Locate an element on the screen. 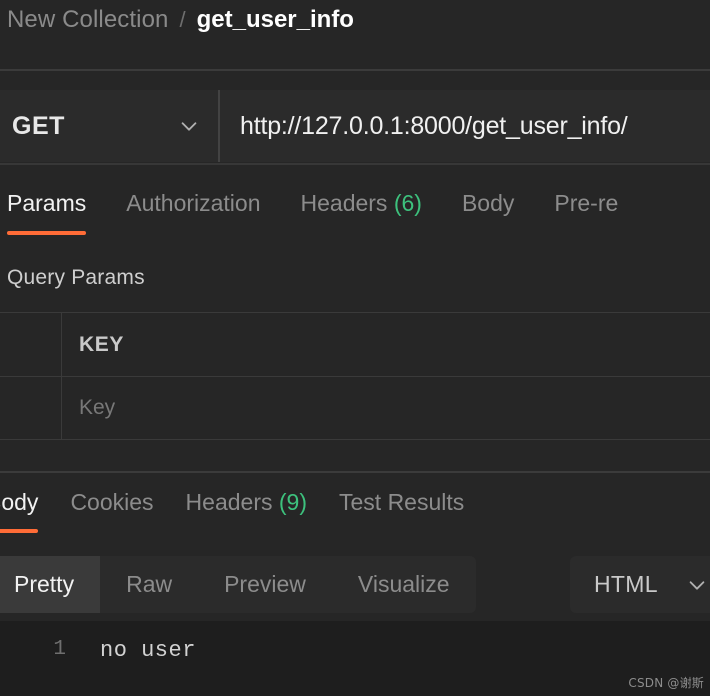 Image resolution: width=710 pixels, height=696 pixels. view-mode-raw-label: Raw is located at coordinates (149, 584).